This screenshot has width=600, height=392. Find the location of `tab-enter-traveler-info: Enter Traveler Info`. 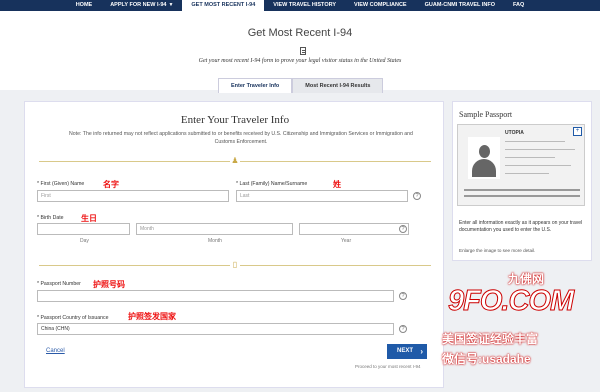

tab-enter-traveler-info: Enter Traveler Info is located at coordinates (255, 85).